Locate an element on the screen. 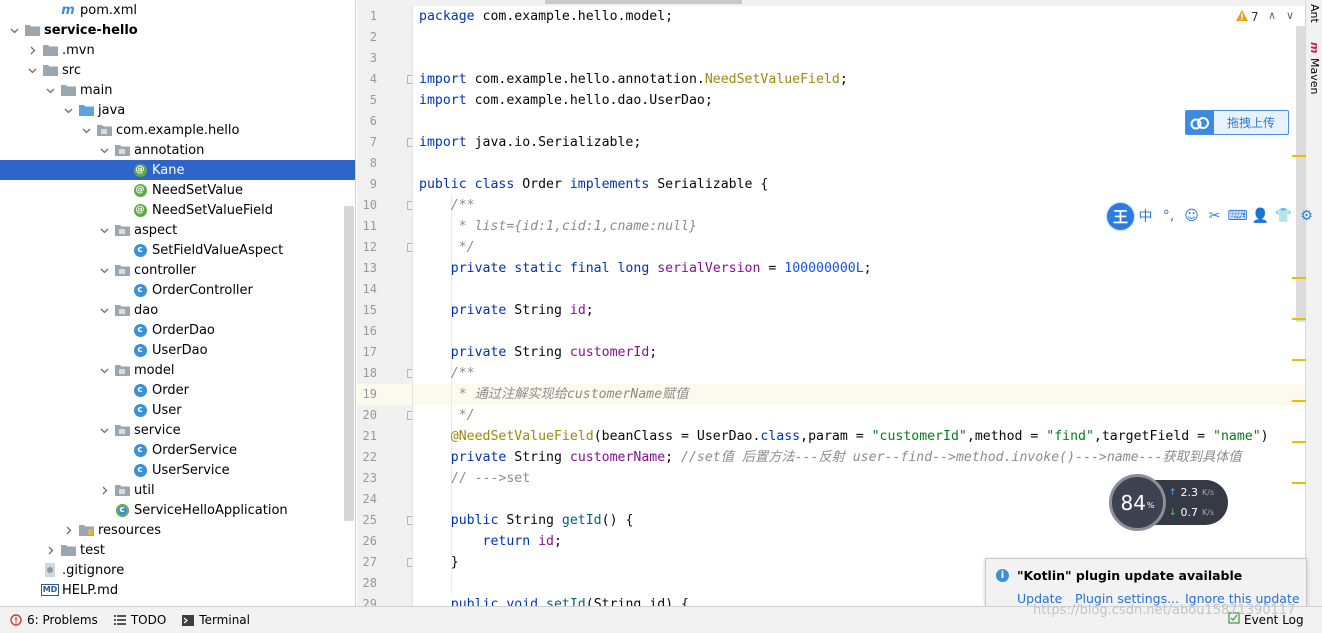  tree-item: test is located at coordinates (177, 550).